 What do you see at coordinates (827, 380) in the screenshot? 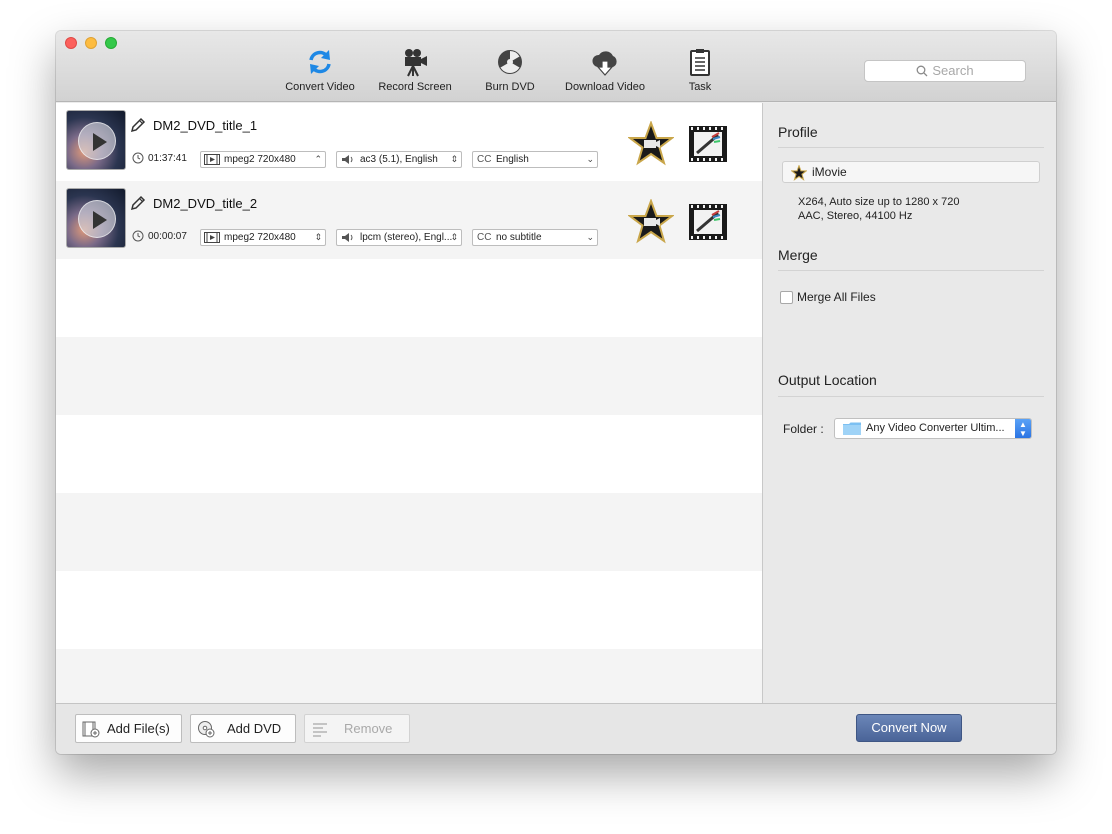
I see `output-location-heading: Output Location` at bounding box center [827, 380].